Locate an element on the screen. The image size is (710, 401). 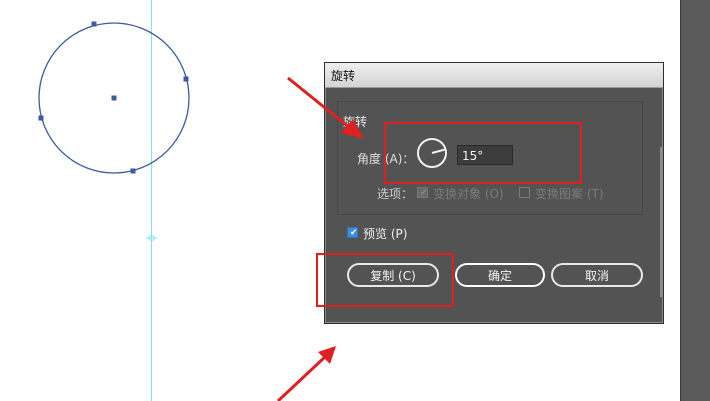
dialog-titlebar: 旋转 is located at coordinates (494, 75).